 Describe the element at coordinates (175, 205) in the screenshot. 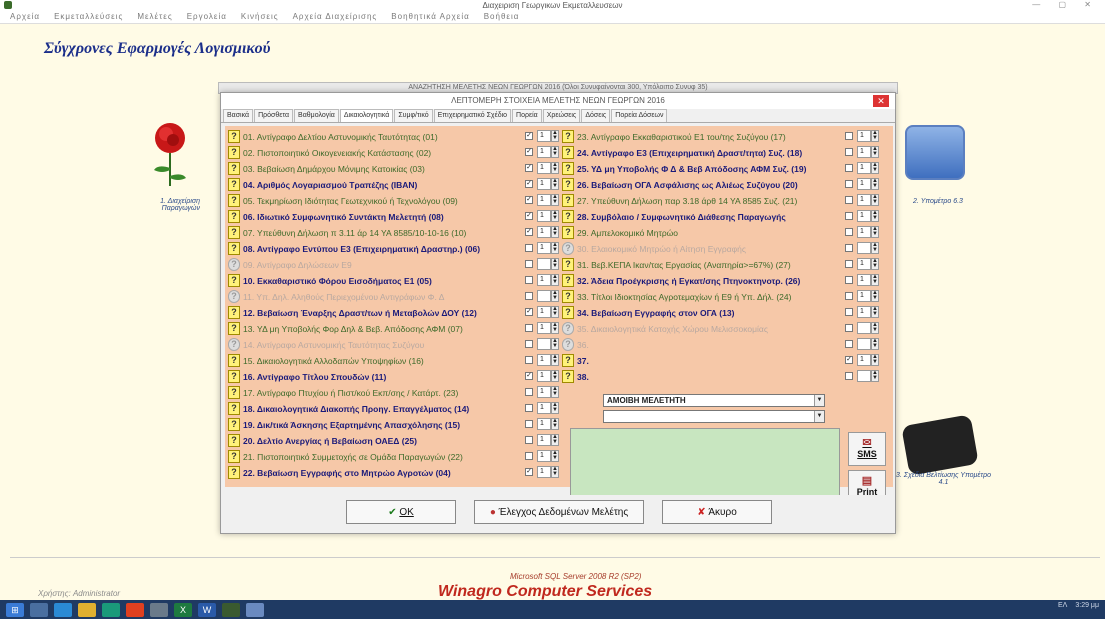

I see `tile-label-producers: 1. Διαχείριση Παραγωγών` at that location.